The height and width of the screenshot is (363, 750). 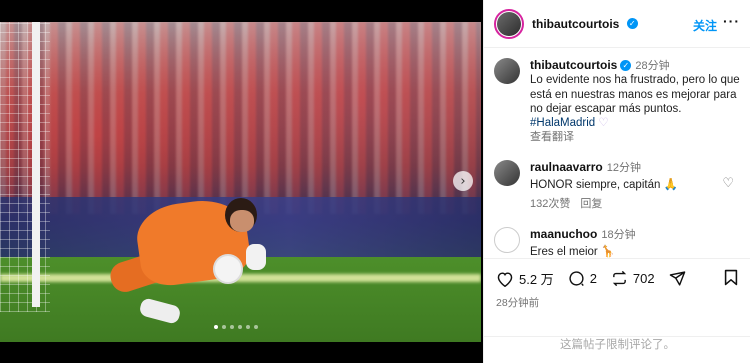 What do you see at coordinates (604, 185) in the screenshot?
I see `comment-text: HONOR siempre, capitán 🙏` at bounding box center [604, 185].